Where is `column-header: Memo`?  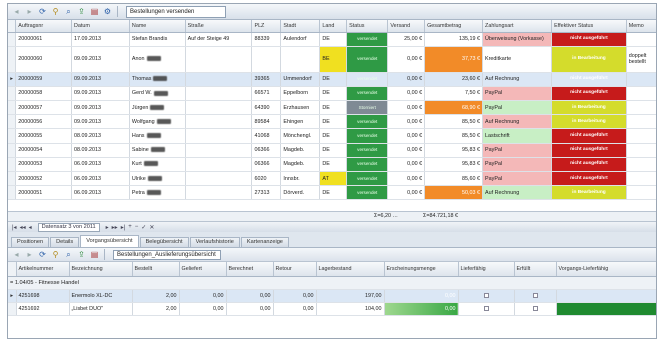 column-header: Memo is located at coordinates (641, 26).